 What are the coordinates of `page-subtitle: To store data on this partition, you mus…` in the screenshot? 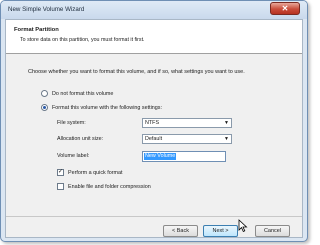 It's located at (82, 40).